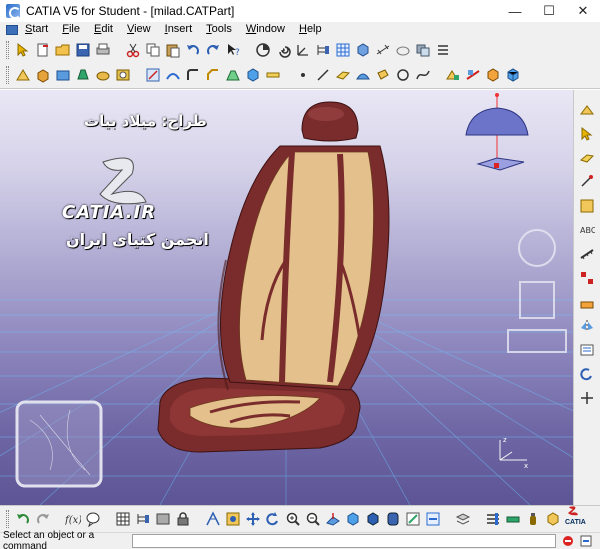 The image size is (600, 549). Describe the element at coordinates (293, 519) in the screenshot. I see `zoom-in-icon` at that location.